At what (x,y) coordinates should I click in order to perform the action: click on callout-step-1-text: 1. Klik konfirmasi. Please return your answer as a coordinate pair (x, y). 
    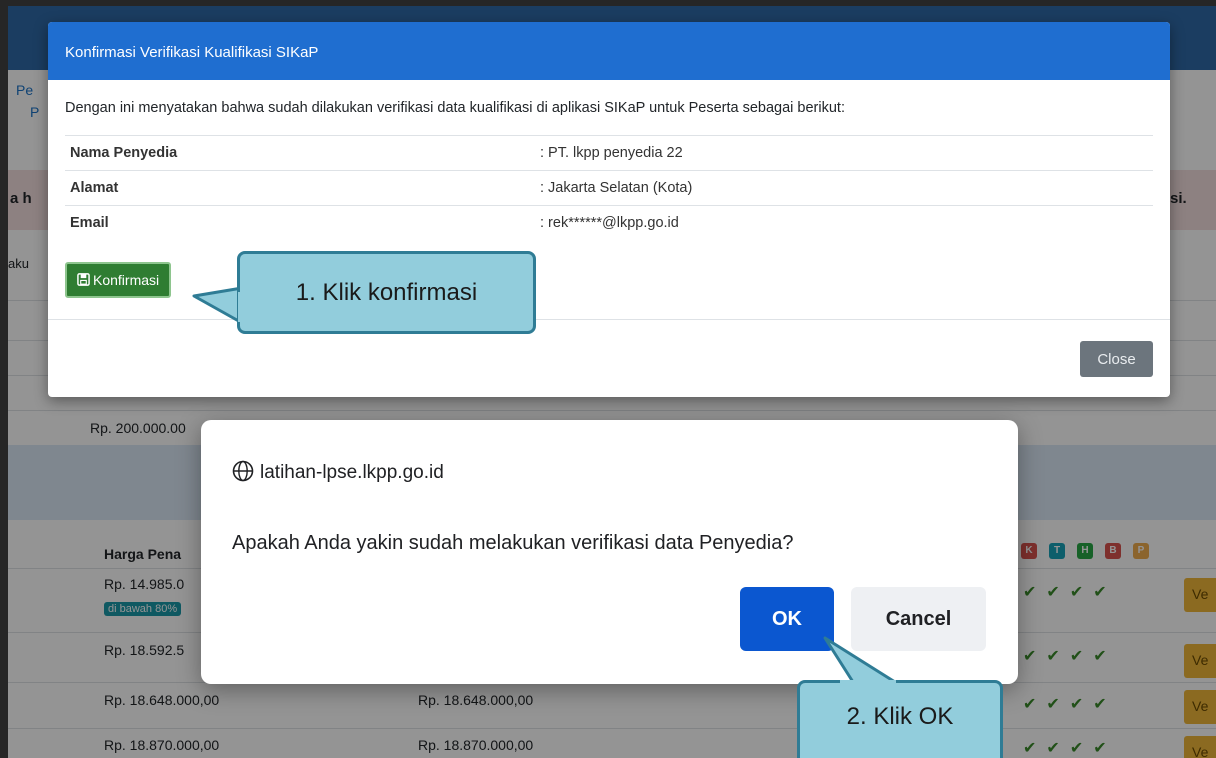
    Looking at the image, I should click on (386, 292).